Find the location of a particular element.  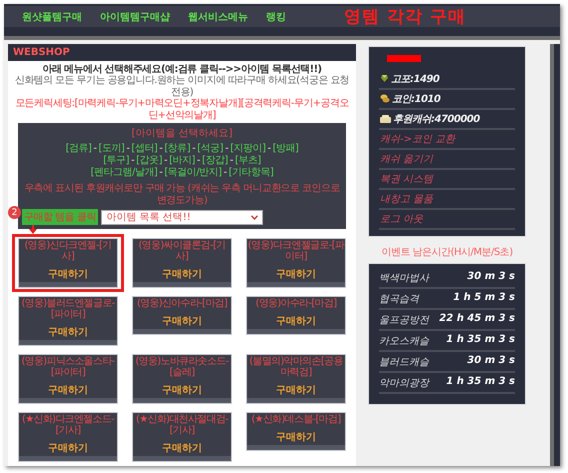

category-link: [바지] is located at coordinates (182, 161).